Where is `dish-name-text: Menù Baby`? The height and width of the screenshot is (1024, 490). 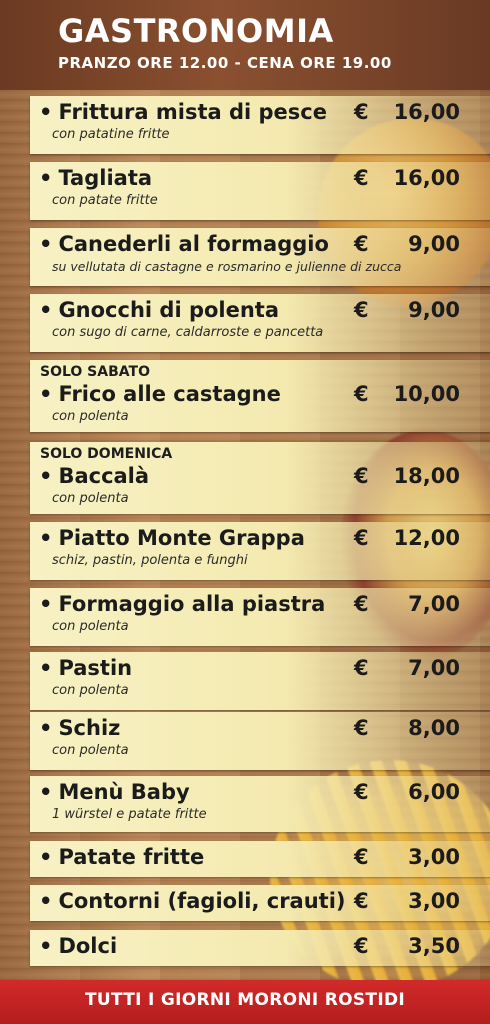
dish-name-text: Menù Baby is located at coordinates (124, 792).